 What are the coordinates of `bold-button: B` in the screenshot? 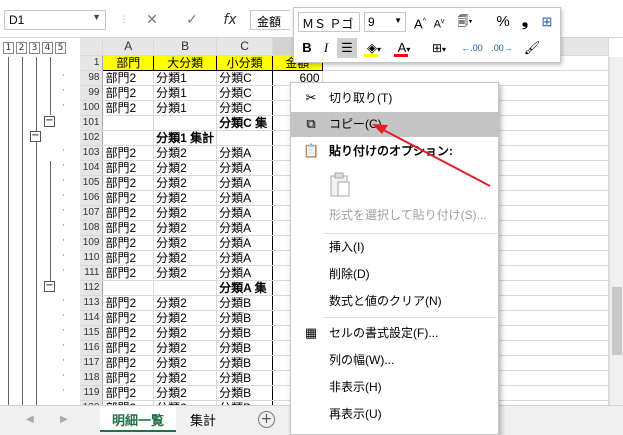 It's located at (307, 48).